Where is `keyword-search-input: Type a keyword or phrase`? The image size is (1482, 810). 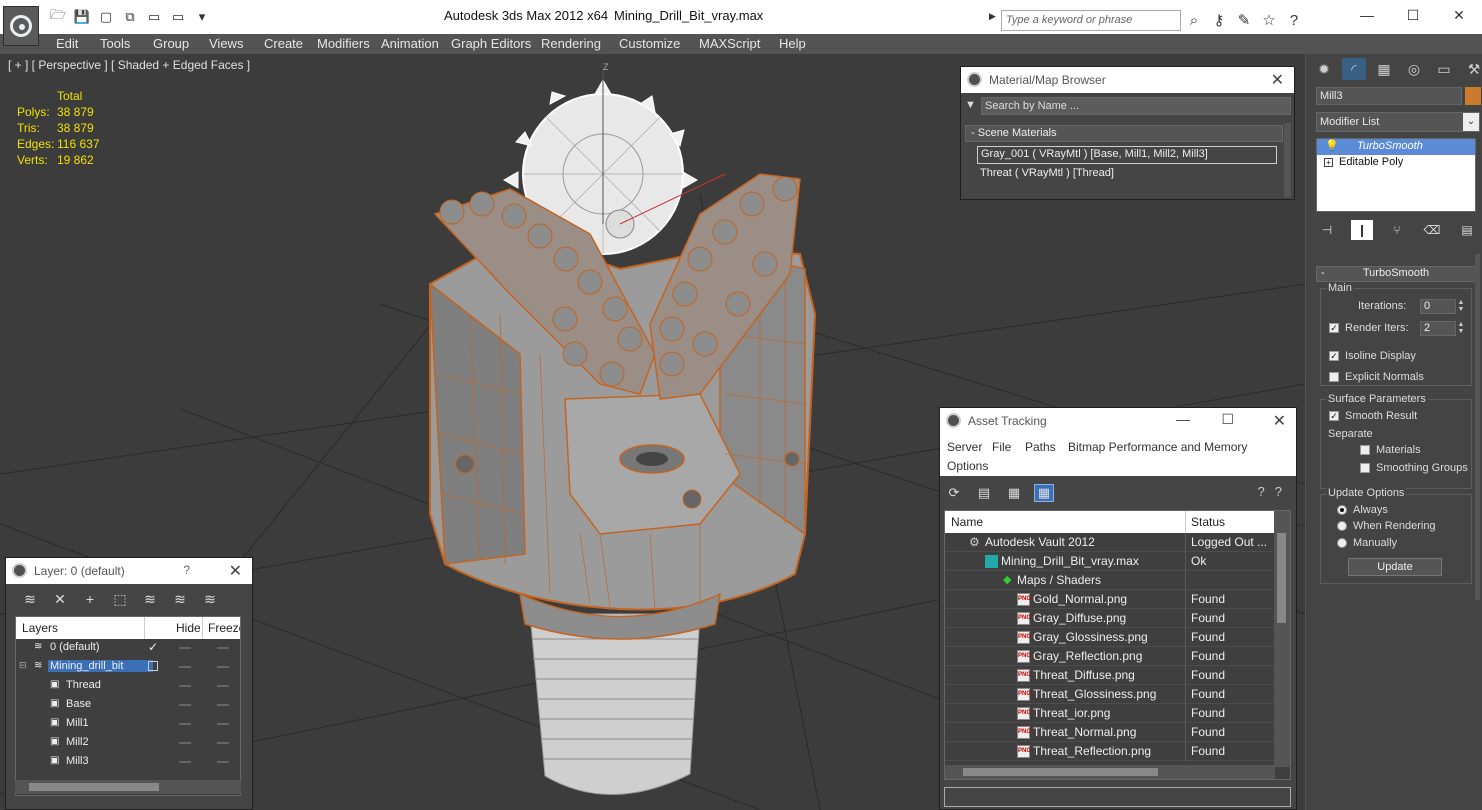 keyword-search-input: Type a keyword or phrase is located at coordinates (1091, 20).